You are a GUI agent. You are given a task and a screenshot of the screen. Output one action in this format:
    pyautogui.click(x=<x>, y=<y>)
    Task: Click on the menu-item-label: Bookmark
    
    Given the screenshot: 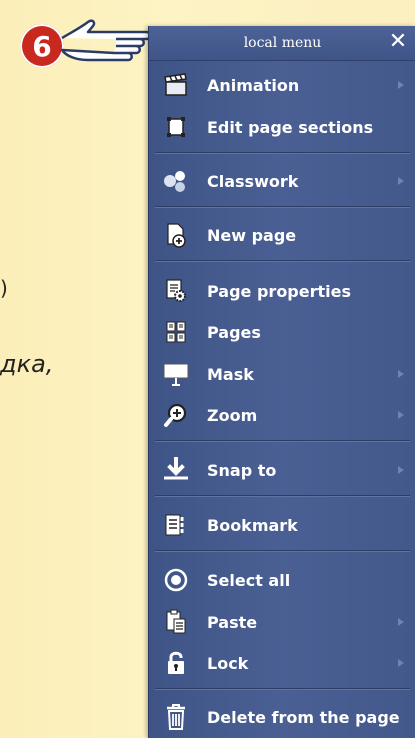 What is the action you would take?
    pyautogui.click(x=252, y=525)
    